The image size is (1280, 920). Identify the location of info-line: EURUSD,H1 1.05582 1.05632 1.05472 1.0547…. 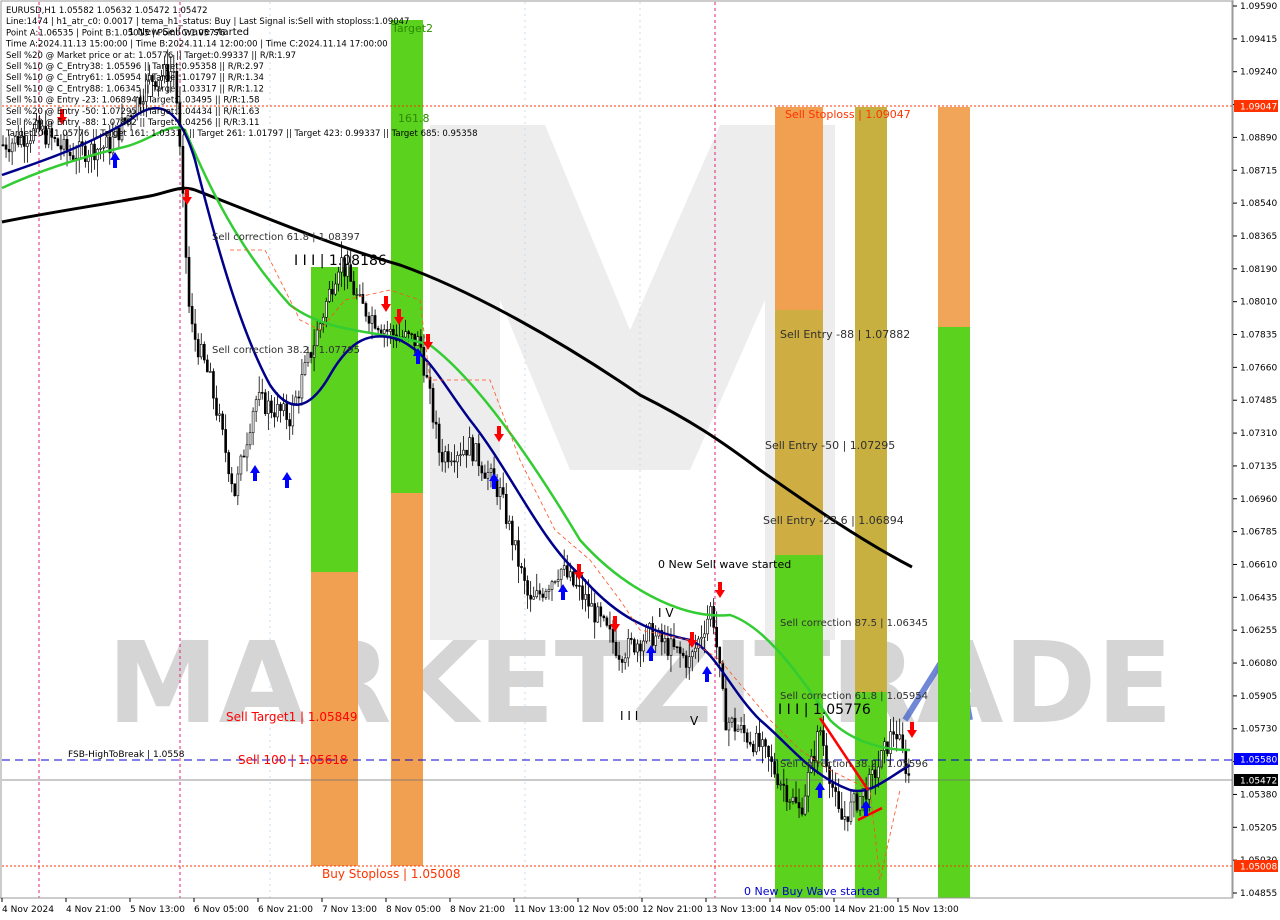
(107, 11).